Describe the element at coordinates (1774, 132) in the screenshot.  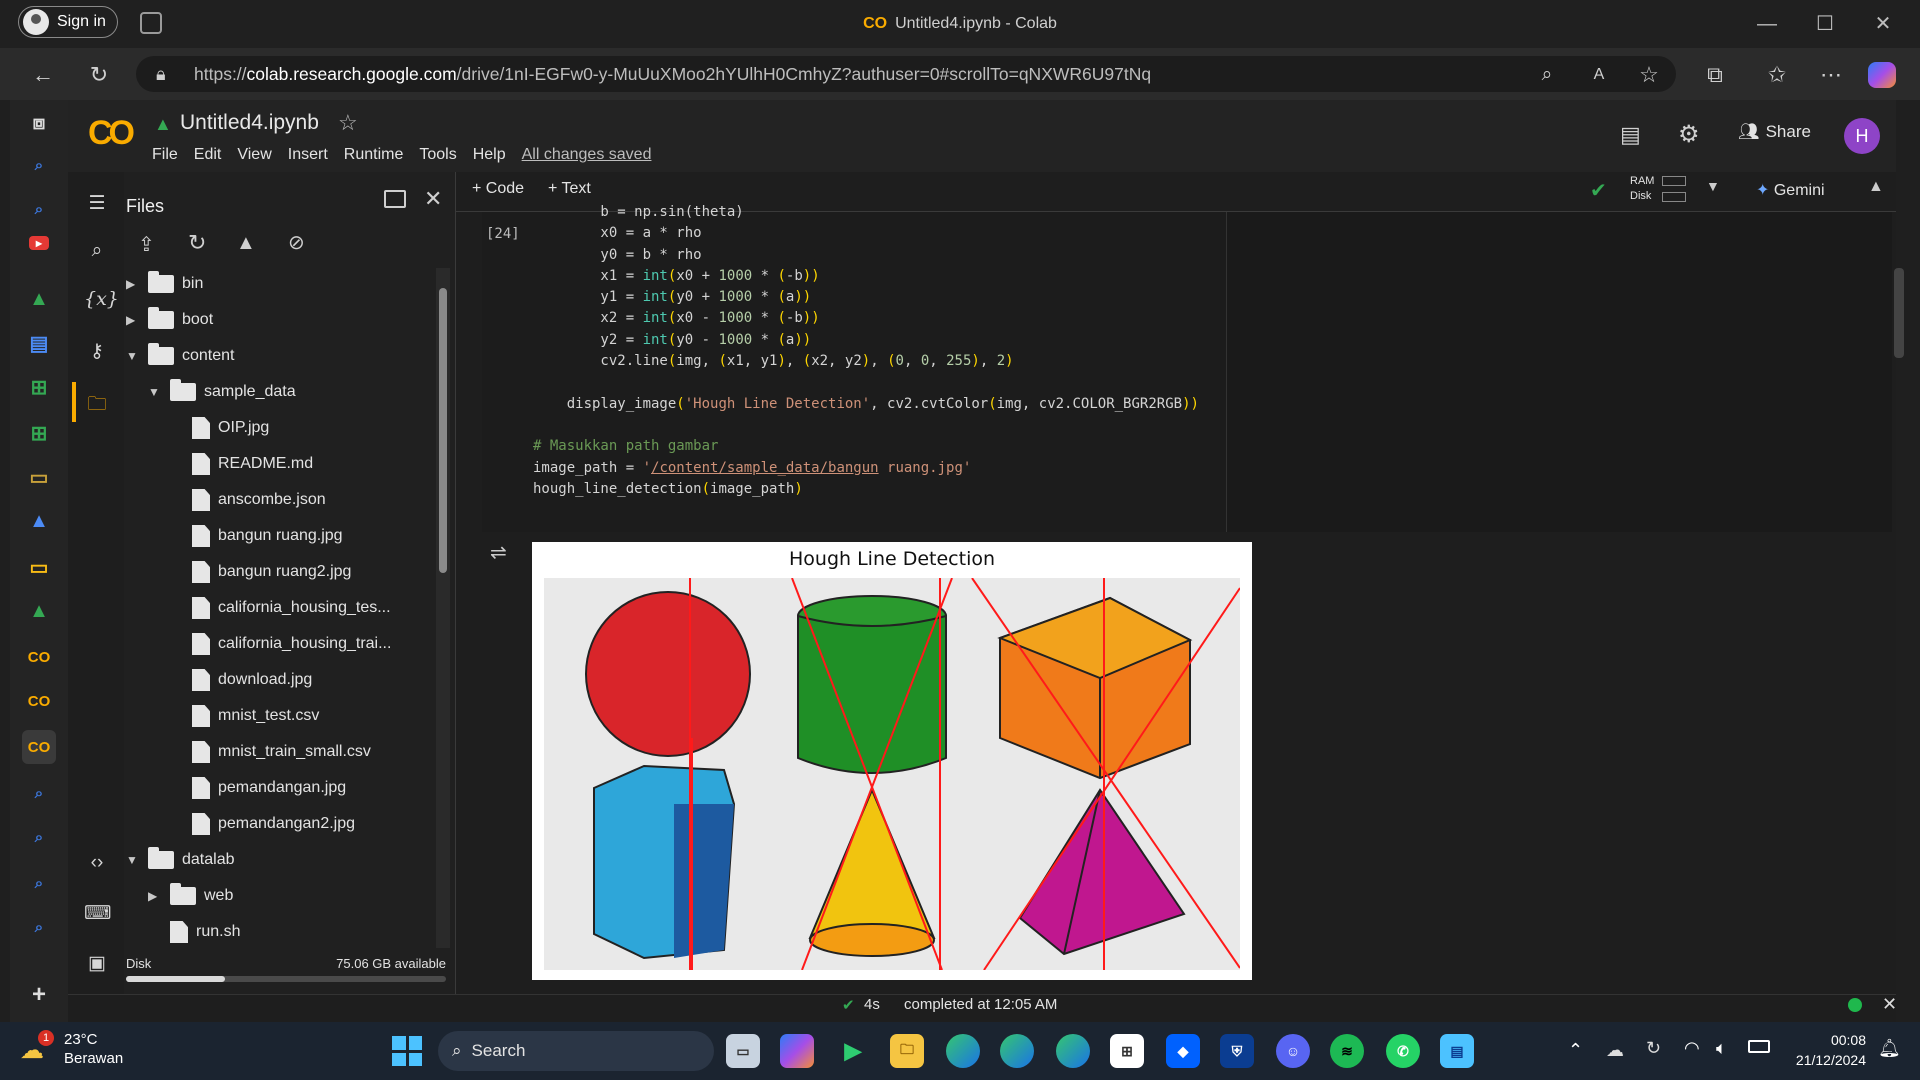
I see `share-button: 👥︎ Share` at that location.